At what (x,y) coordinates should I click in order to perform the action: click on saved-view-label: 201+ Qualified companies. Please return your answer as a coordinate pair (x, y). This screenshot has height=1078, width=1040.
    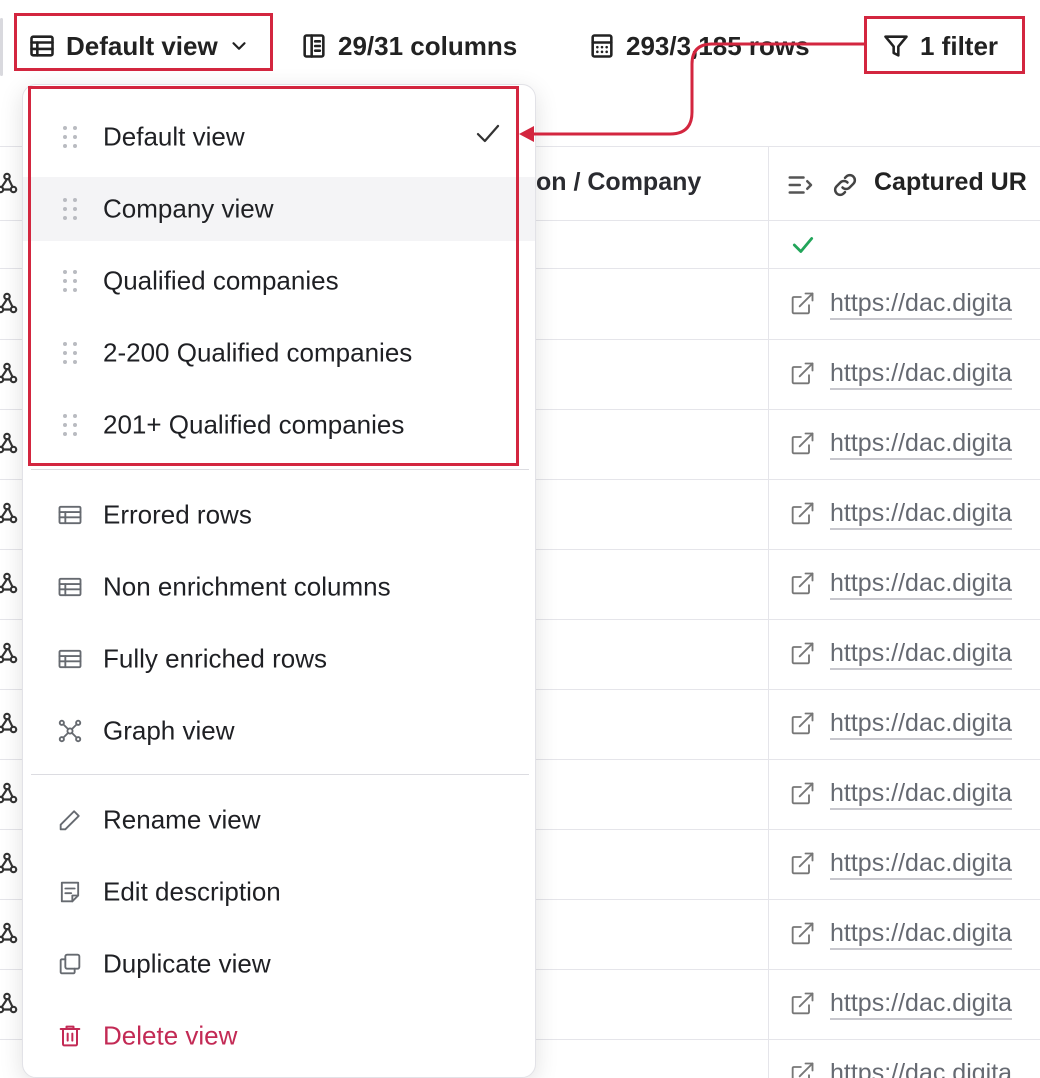
    Looking at the image, I should click on (254, 424).